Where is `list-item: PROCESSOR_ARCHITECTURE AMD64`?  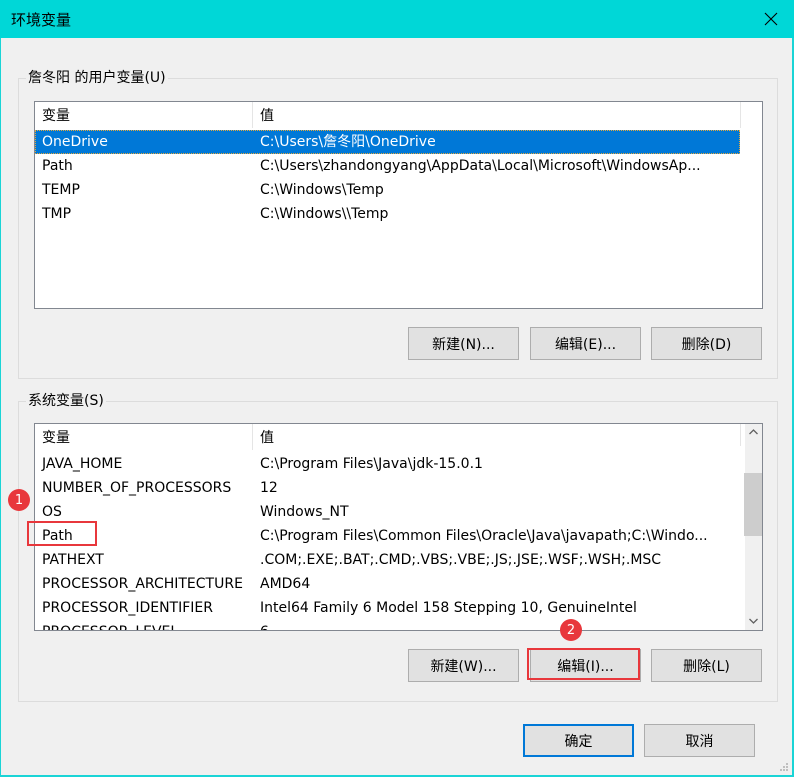 list-item: PROCESSOR_ARCHITECTURE AMD64 is located at coordinates (398, 584).